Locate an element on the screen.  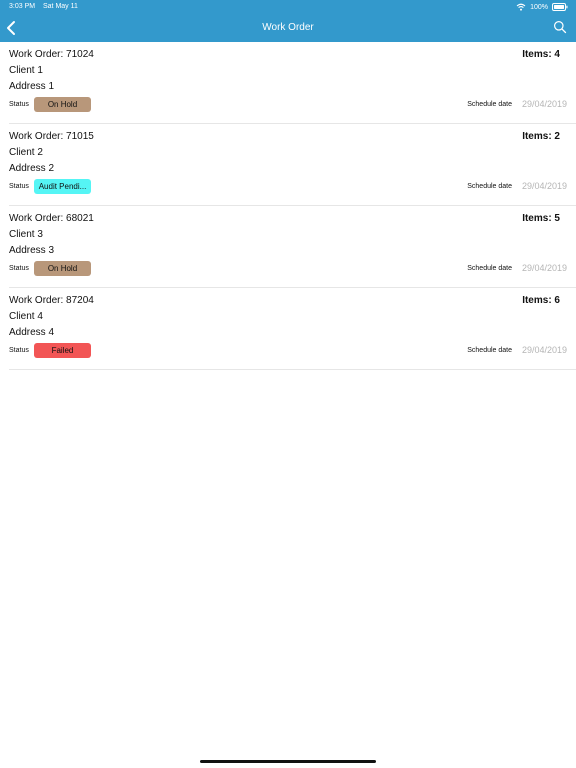
status-bar: 3:03 PM Sat May 11 100% is located at coordinates (288, 7).